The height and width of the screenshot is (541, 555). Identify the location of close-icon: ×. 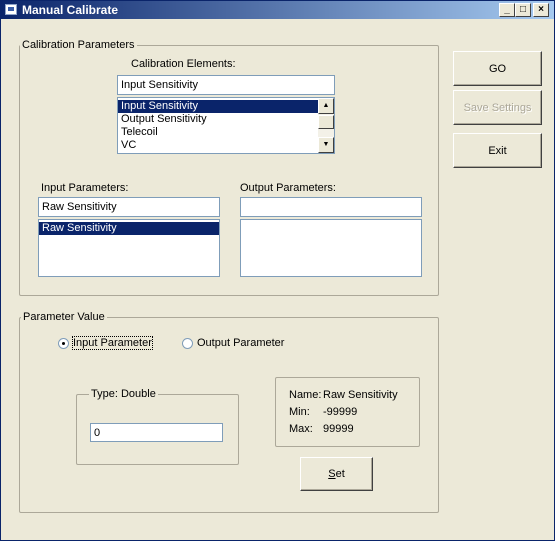
(541, 9).